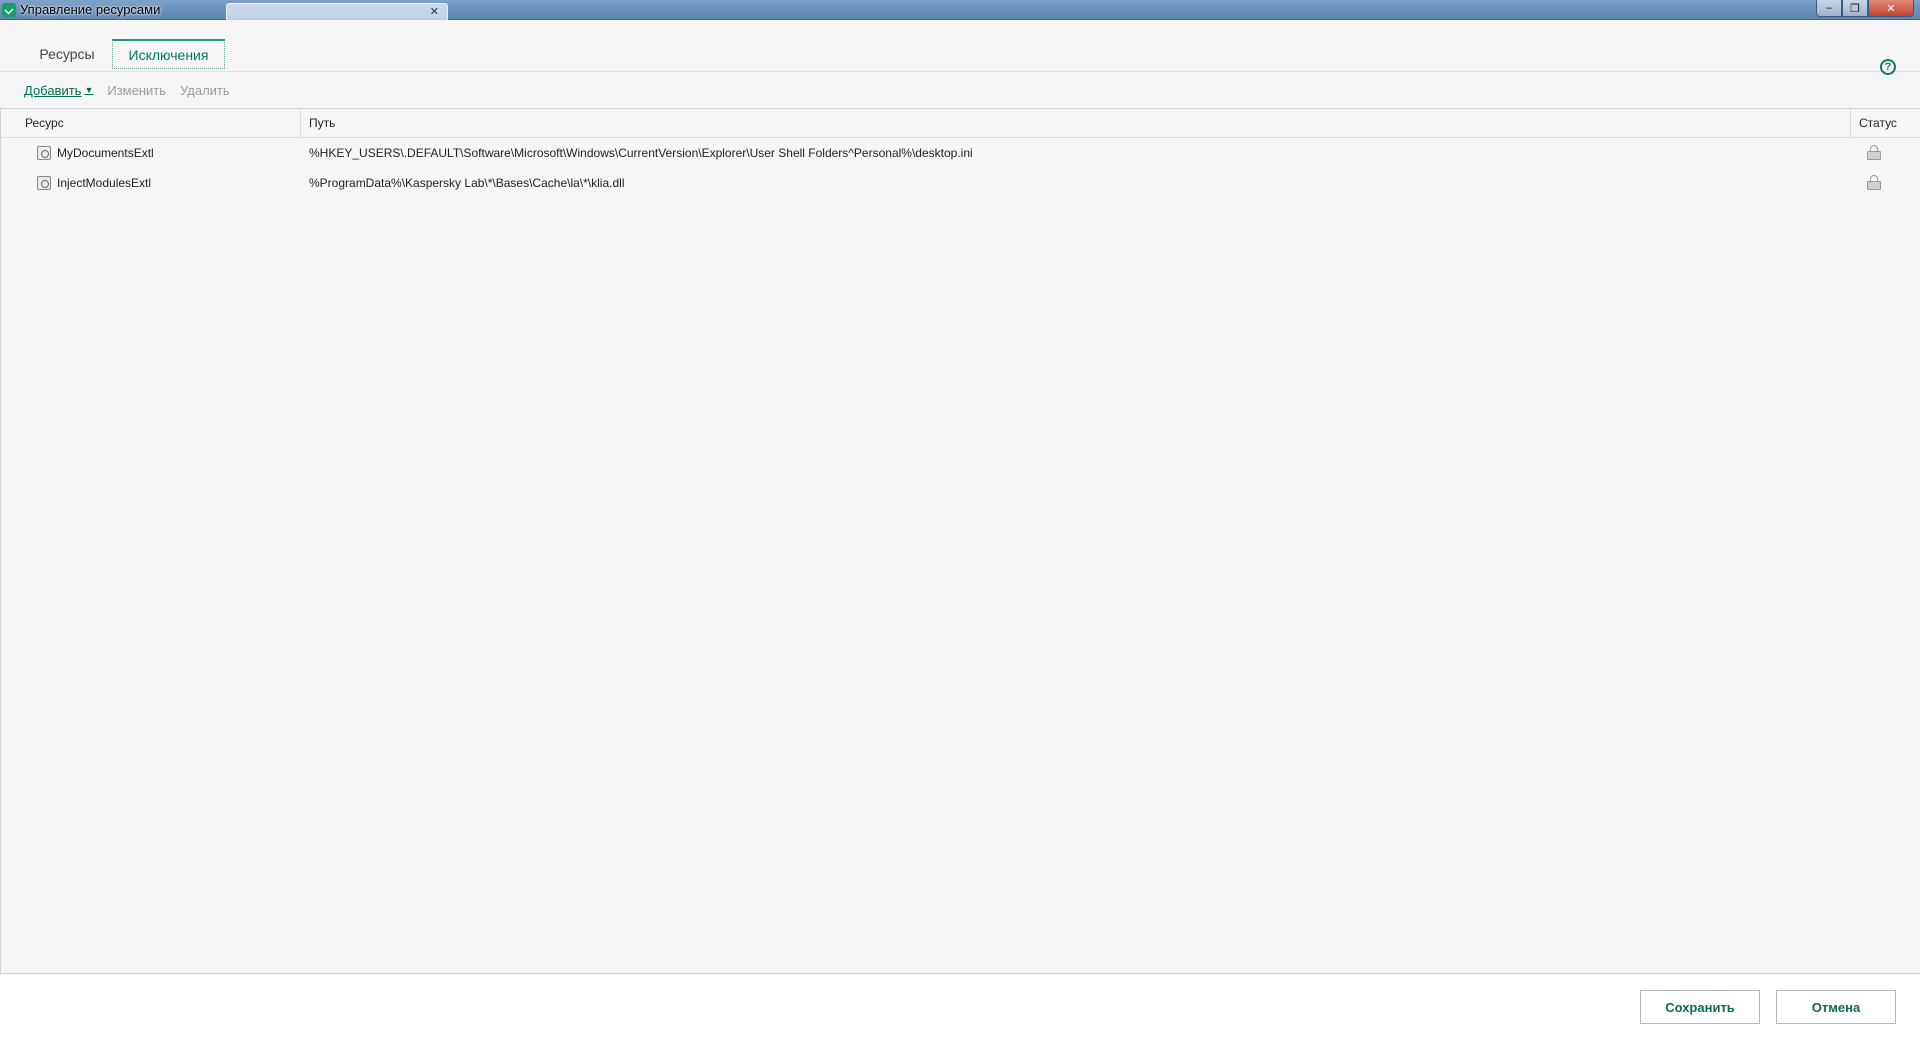  Describe the element at coordinates (136, 90) in the screenshot. I see `edit-button: Изменить` at that location.